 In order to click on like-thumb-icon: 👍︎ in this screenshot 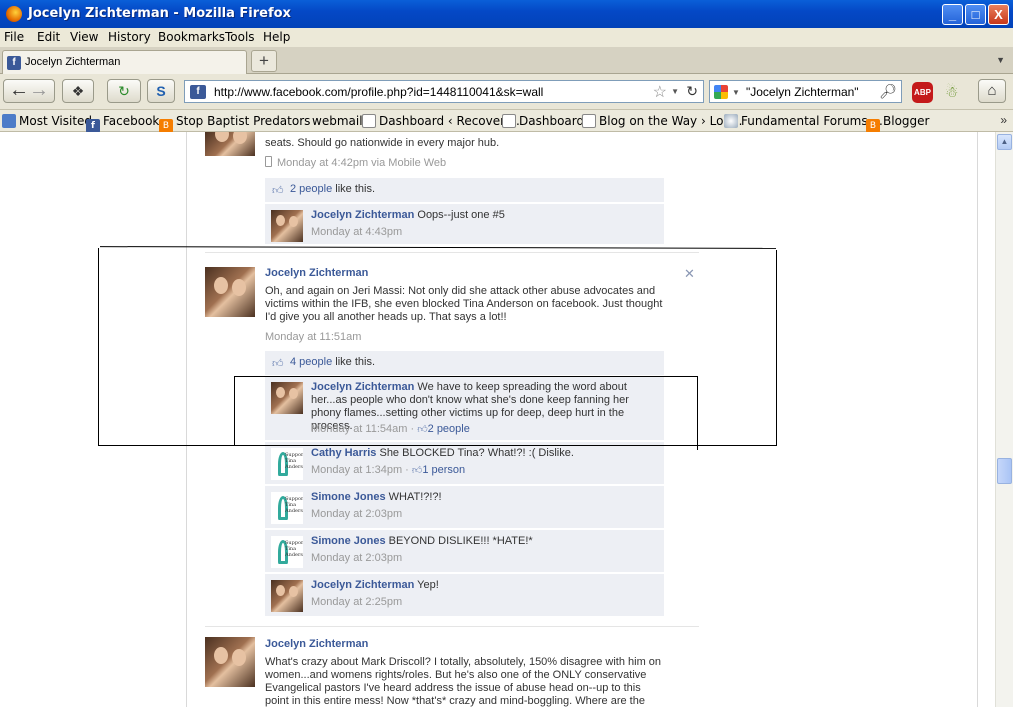, I will do `click(278, 191)`.